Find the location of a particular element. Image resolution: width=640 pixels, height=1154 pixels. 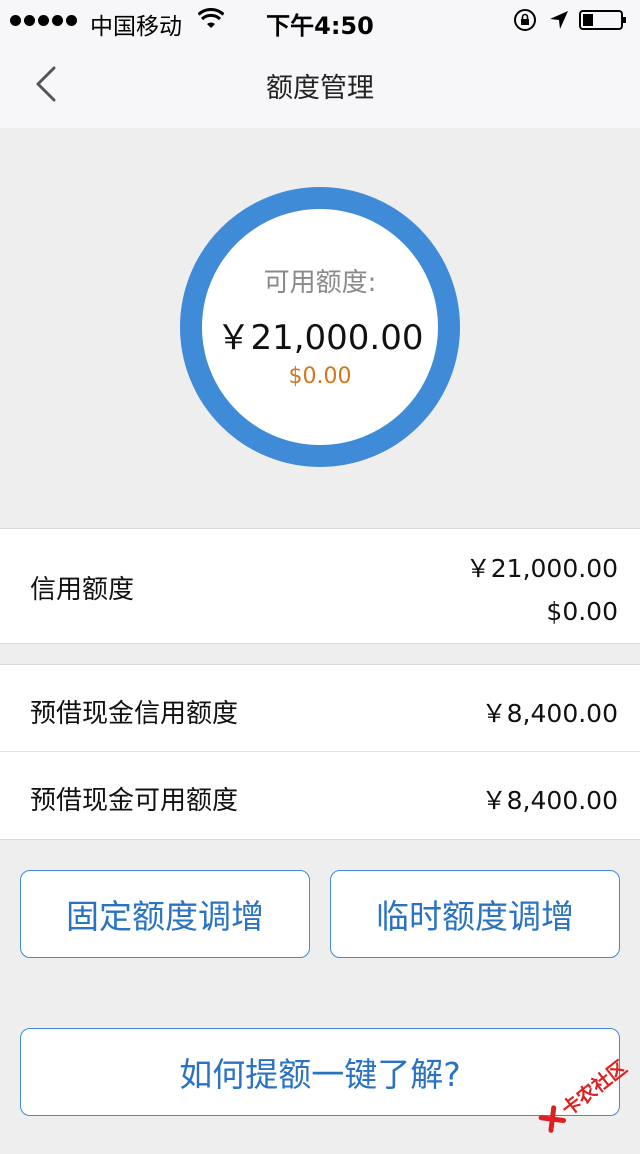

temporary-limit-increase-button: 临时额度调增 is located at coordinates (475, 914).